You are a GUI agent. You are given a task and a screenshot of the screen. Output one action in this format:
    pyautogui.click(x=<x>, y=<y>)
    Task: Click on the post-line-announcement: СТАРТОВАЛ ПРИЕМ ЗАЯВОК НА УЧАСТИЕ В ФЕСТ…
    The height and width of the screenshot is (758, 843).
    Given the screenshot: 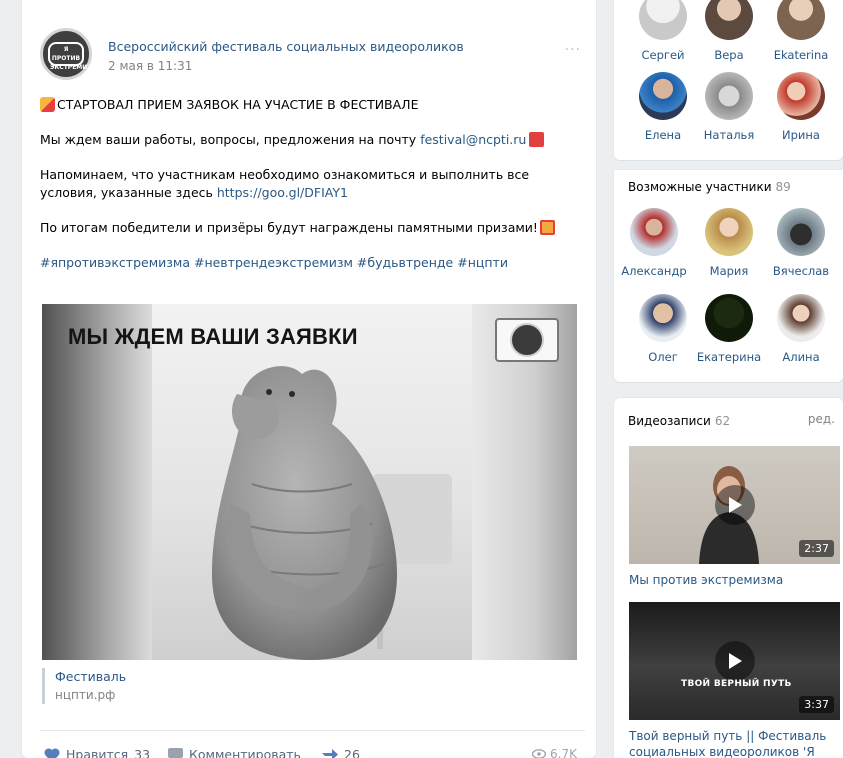 What is the action you would take?
    pyautogui.click(x=305, y=105)
    